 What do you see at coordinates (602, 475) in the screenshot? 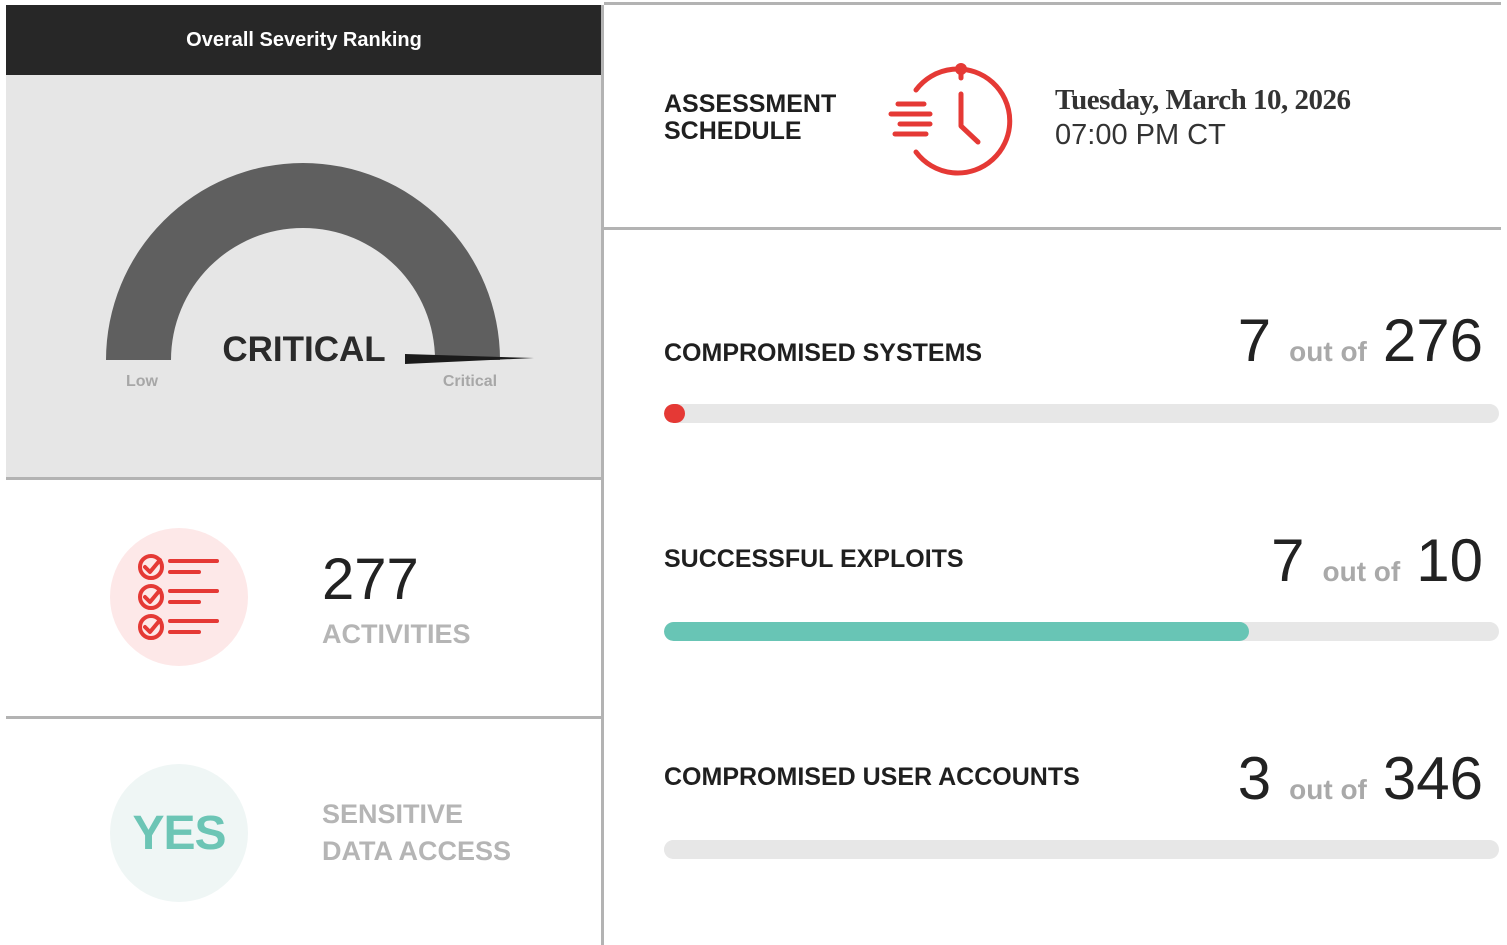
I see `divider-vertical` at bounding box center [602, 475].